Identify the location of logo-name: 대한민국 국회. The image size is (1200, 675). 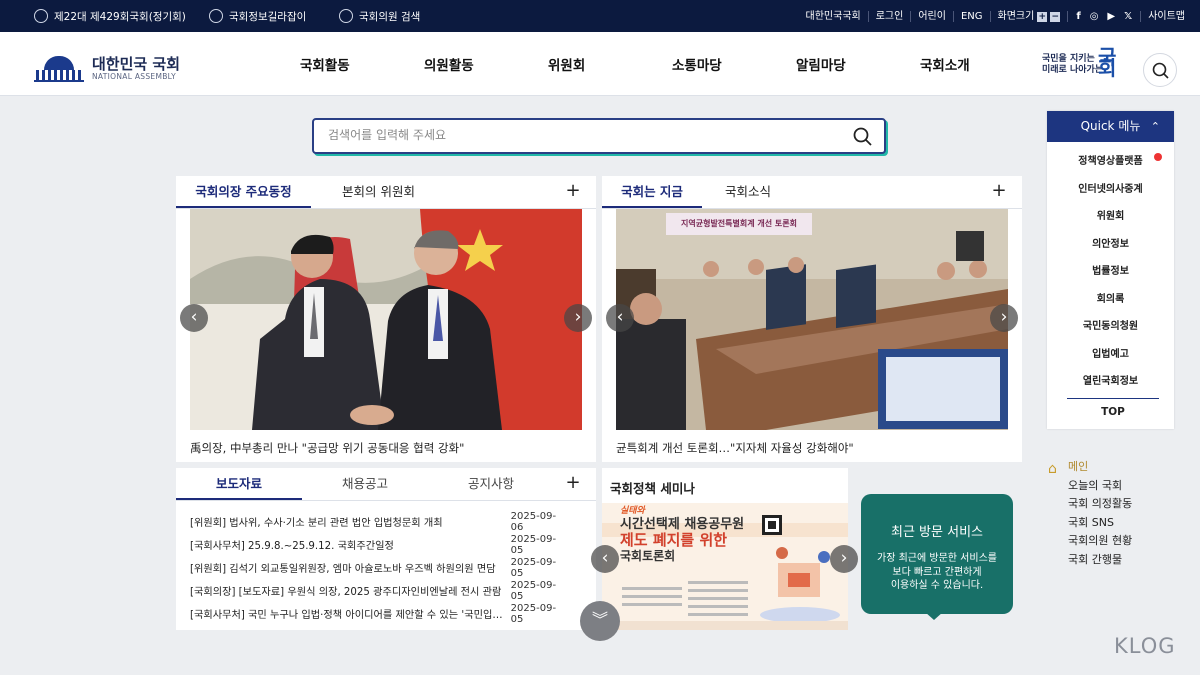
(136, 63).